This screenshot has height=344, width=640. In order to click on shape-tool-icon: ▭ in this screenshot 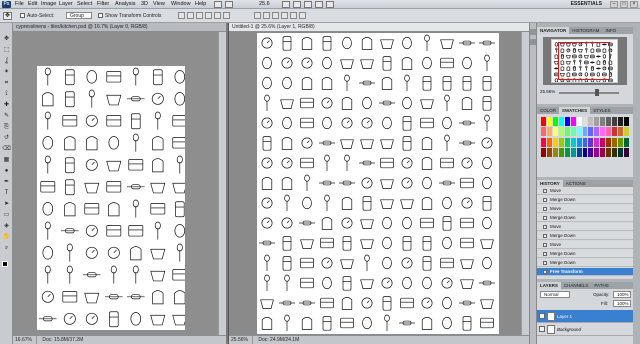, I will do `click(6, 215)`.